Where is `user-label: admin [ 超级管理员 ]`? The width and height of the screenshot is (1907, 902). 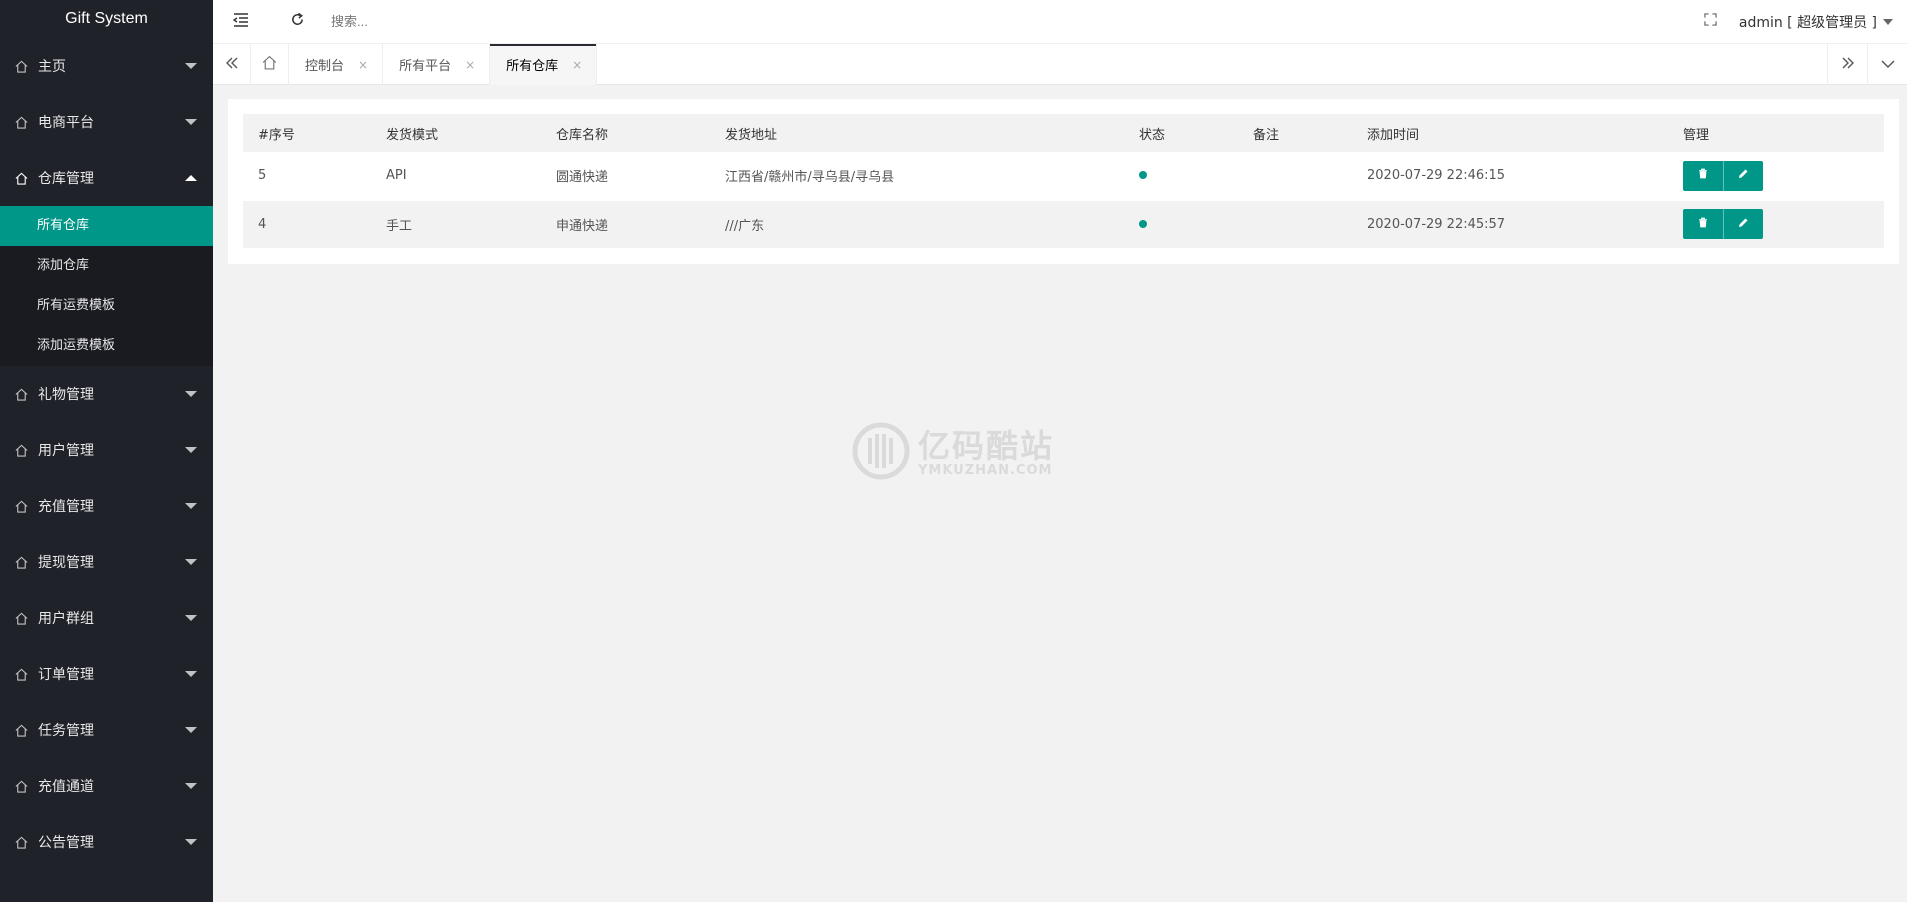 user-label: admin [ 超级管理员 ] is located at coordinates (1807, 22).